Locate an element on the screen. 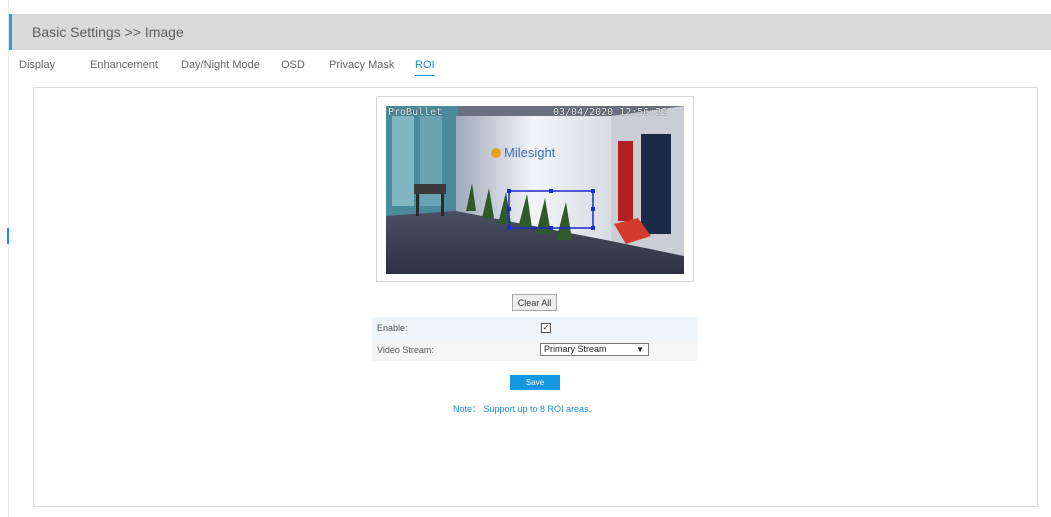 This screenshot has height=517, width=1051. video-stream-select: Primary Stream ▼ is located at coordinates (594, 349).